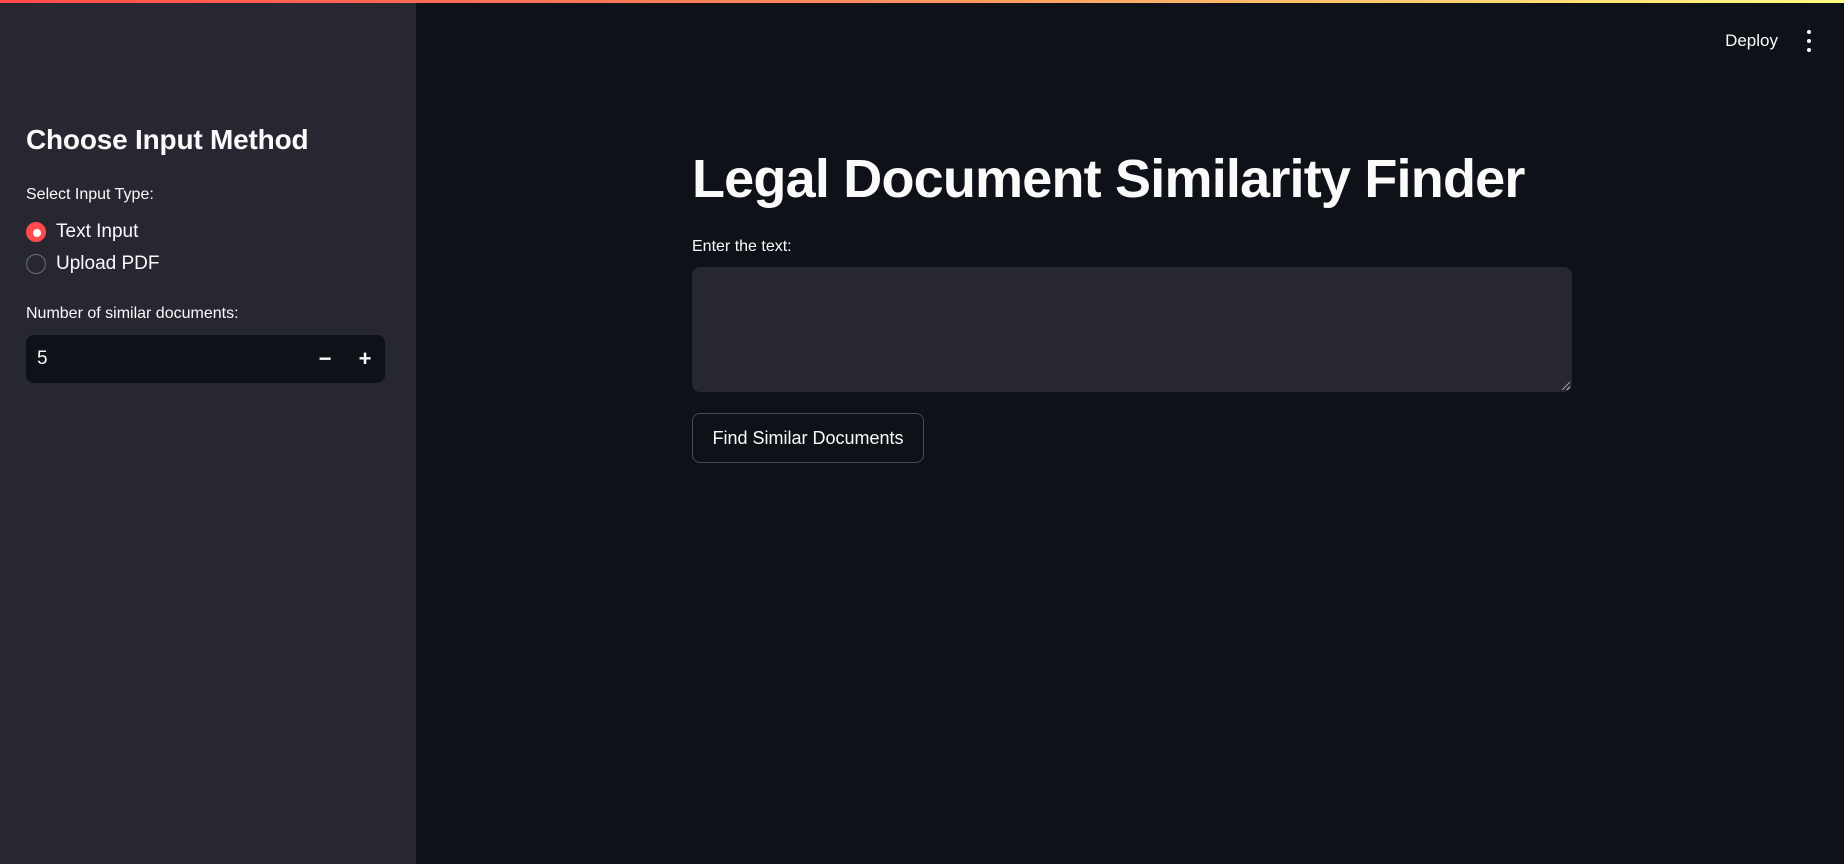  I want to click on deploy-button: Deploy, so click(1751, 41).